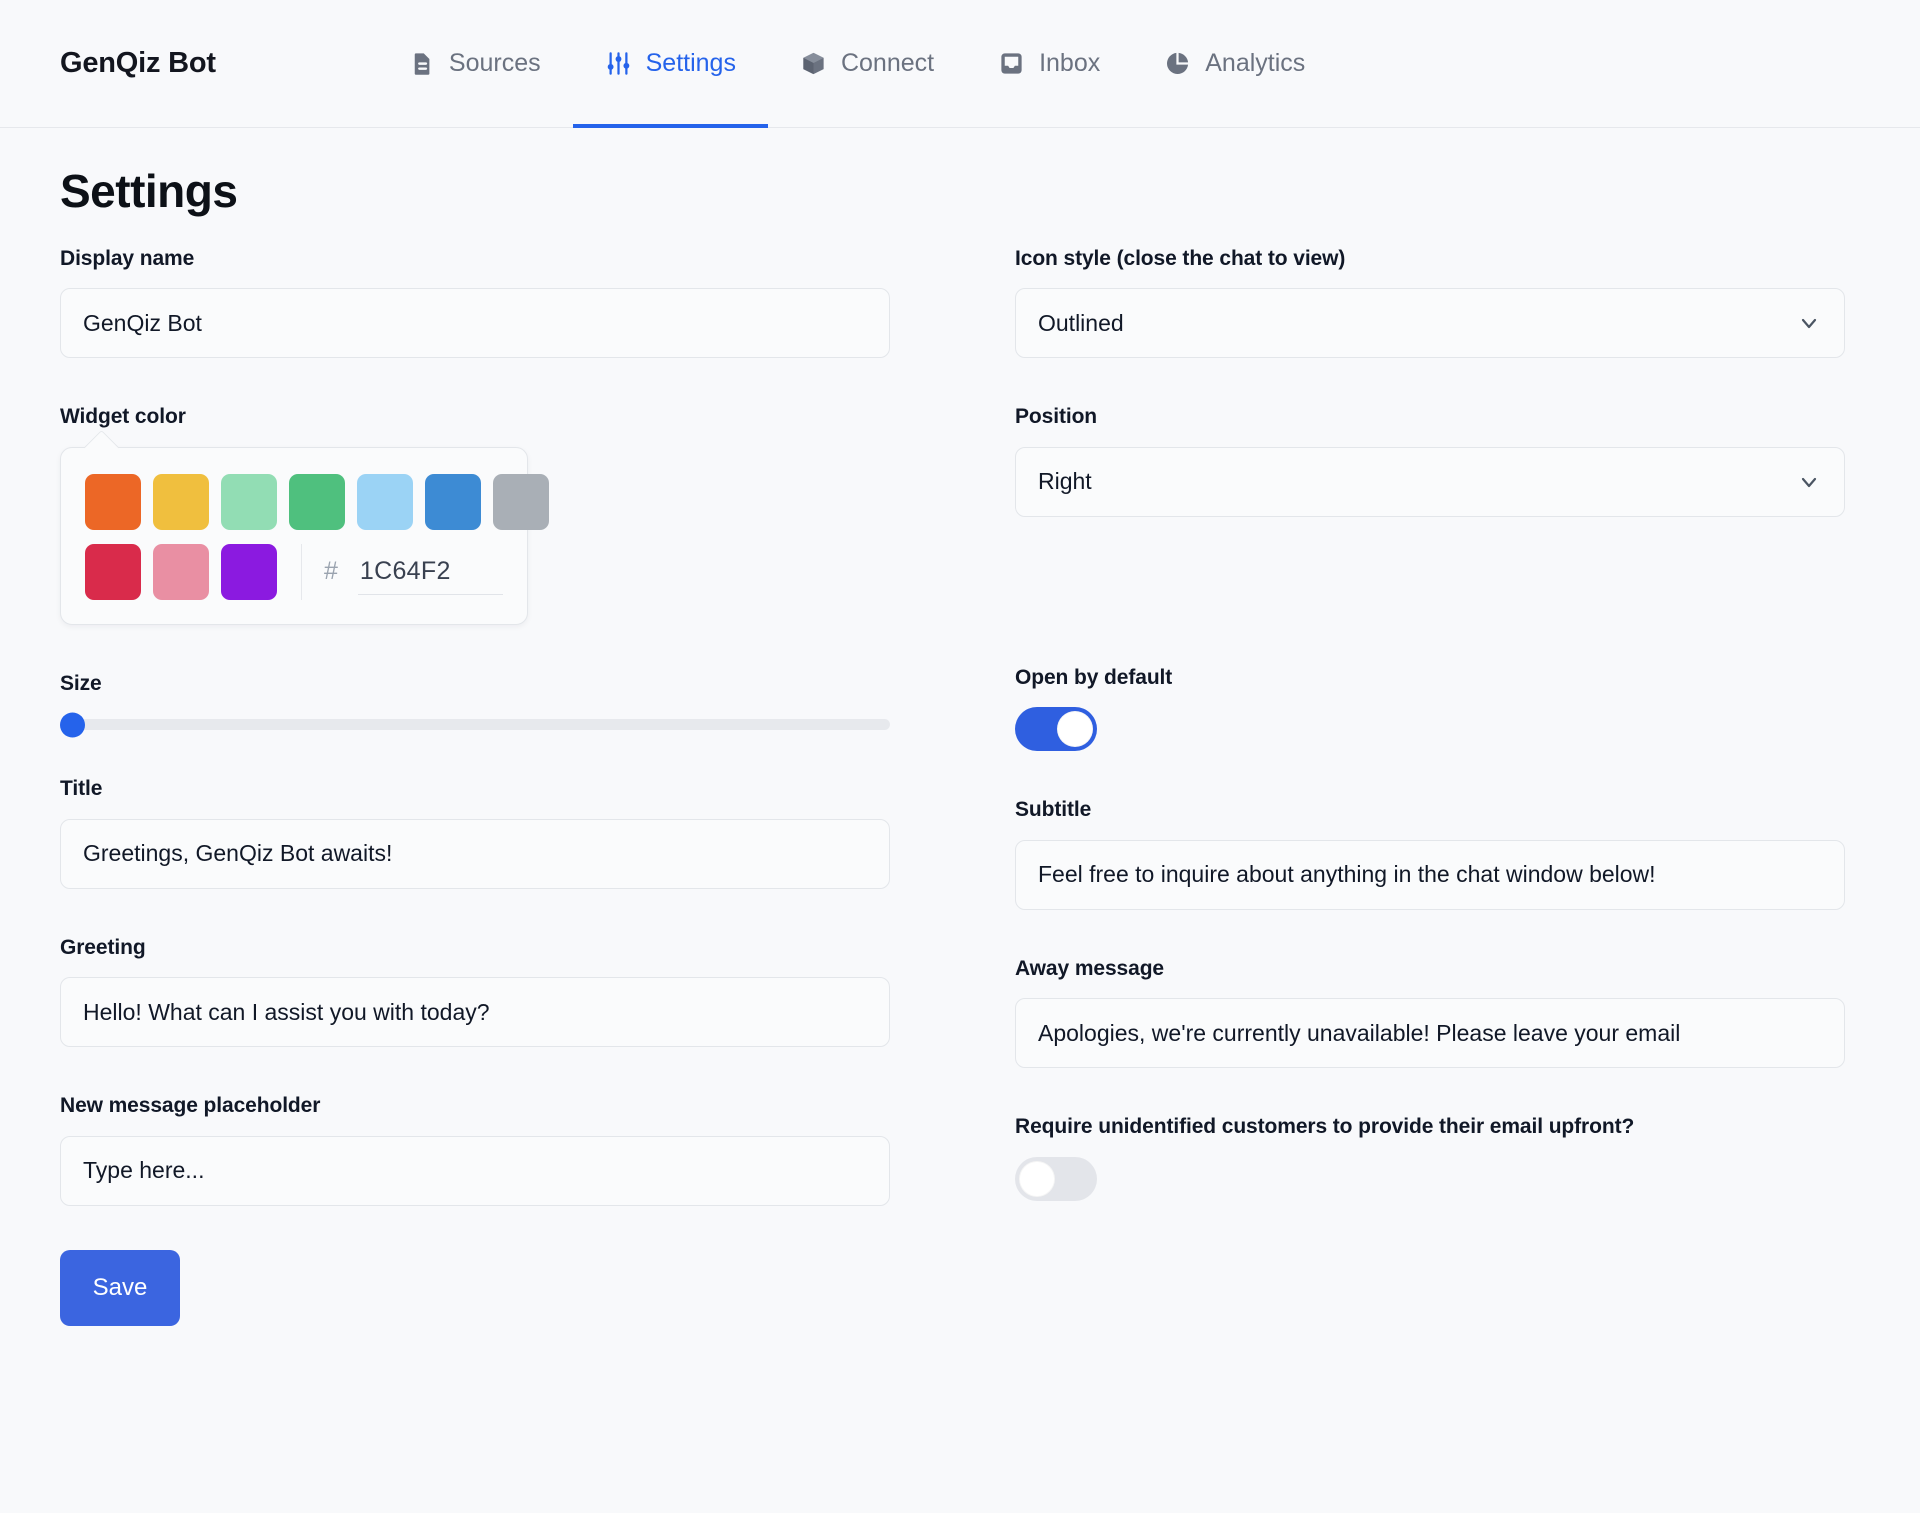 This screenshot has width=1920, height=1513. What do you see at coordinates (475, 323) in the screenshot?
I see `display-name-input: GenQiz Bot` at bounding box center [475, 323].